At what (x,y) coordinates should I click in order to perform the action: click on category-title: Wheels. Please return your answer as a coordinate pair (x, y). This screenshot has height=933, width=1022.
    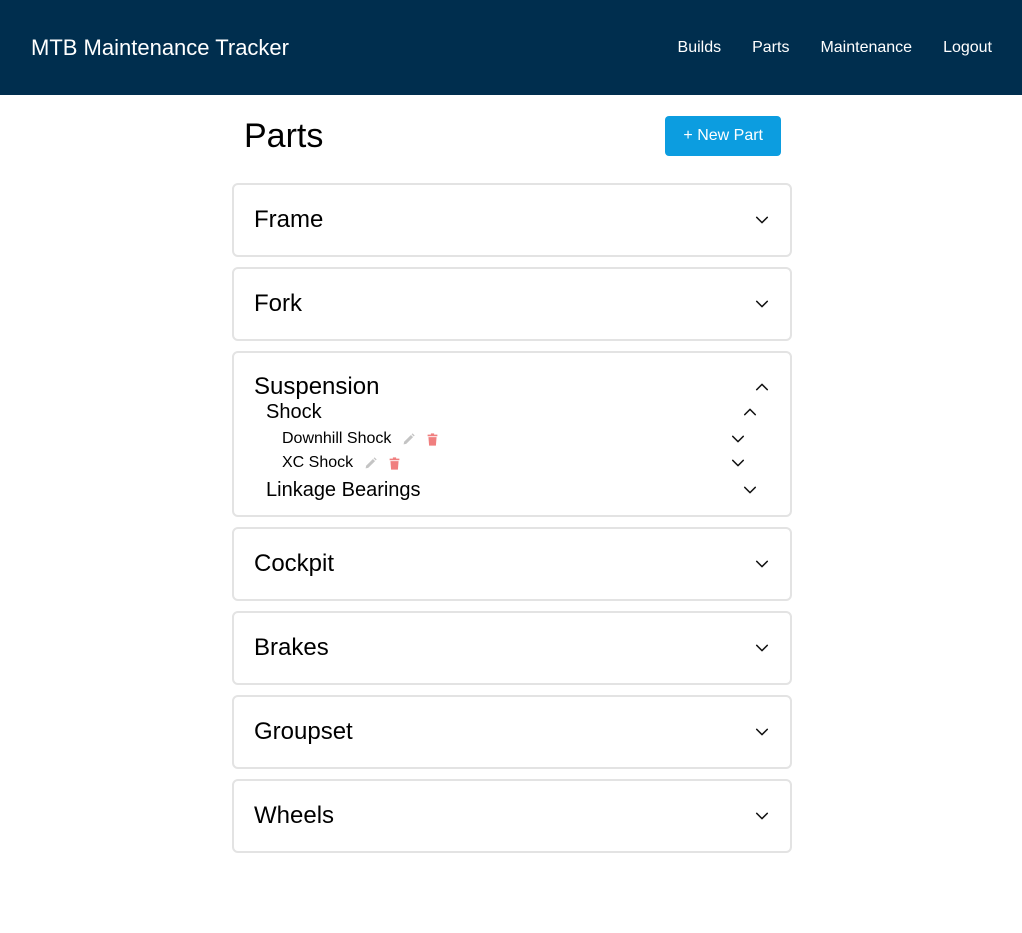
    Looking at the image, I should click on (294, 815).